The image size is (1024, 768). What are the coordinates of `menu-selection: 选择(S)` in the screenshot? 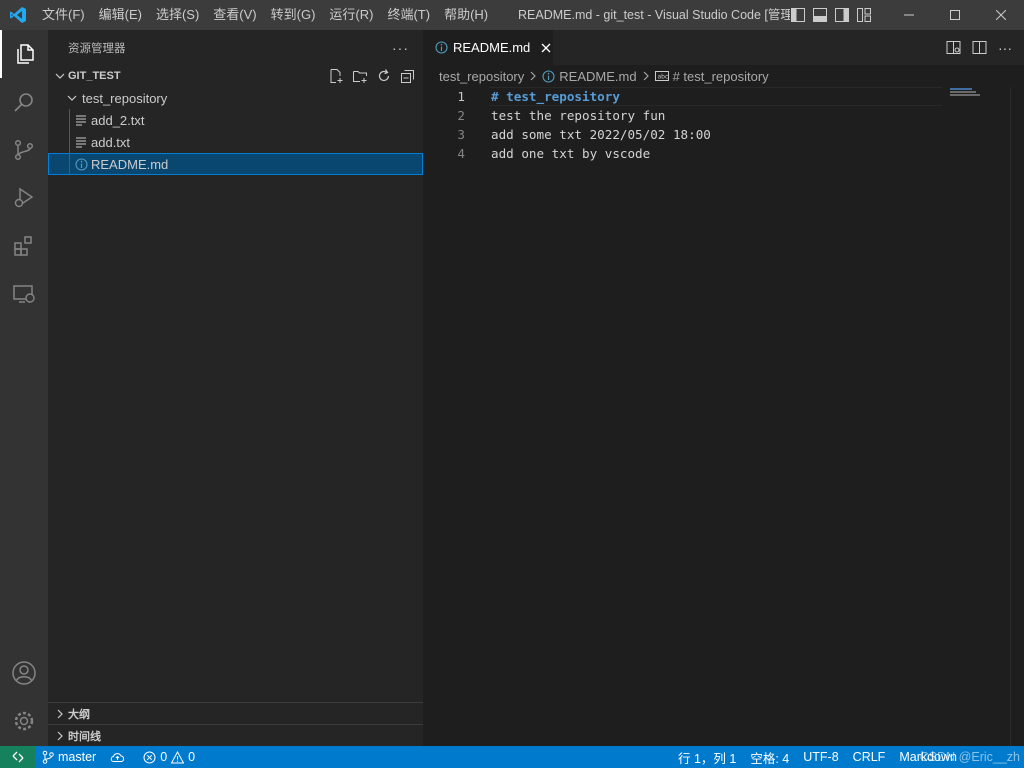 It's located at (177, 15).